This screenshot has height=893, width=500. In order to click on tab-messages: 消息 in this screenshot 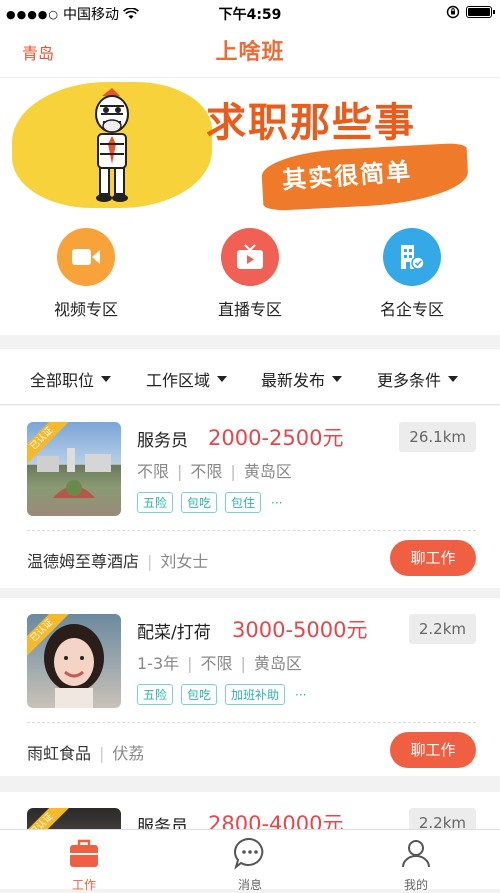, I will do `click(250, 864)`.